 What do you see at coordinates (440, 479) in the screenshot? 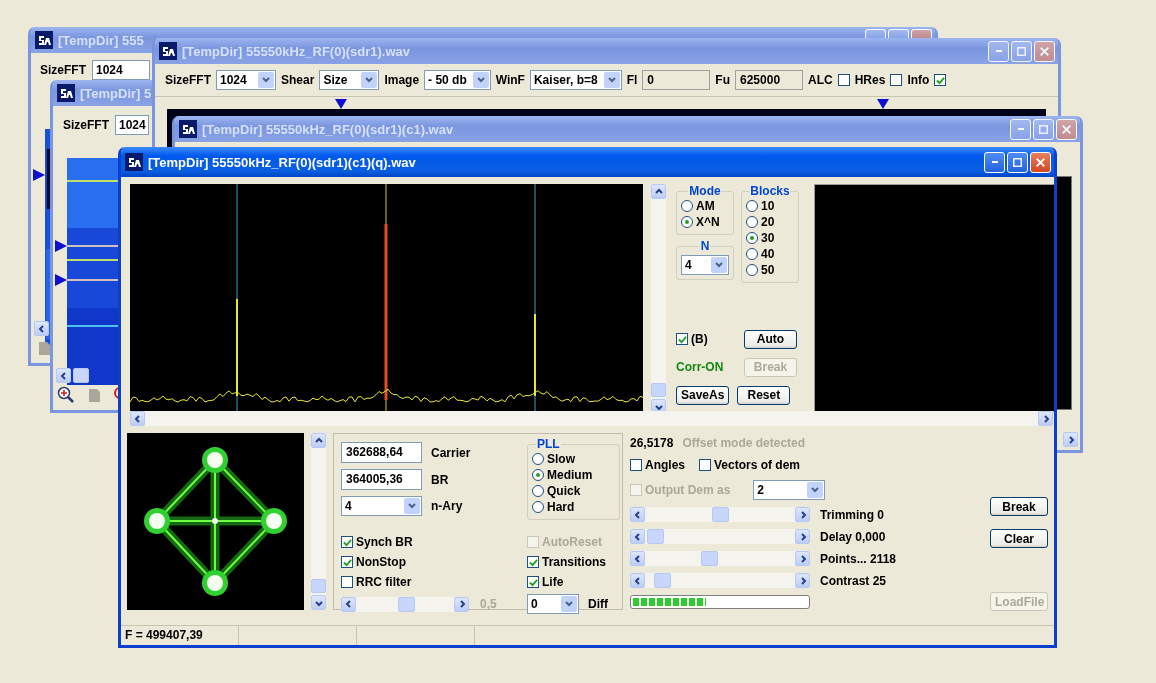
I see `field-label: BR` at bounding box center [440, 479].